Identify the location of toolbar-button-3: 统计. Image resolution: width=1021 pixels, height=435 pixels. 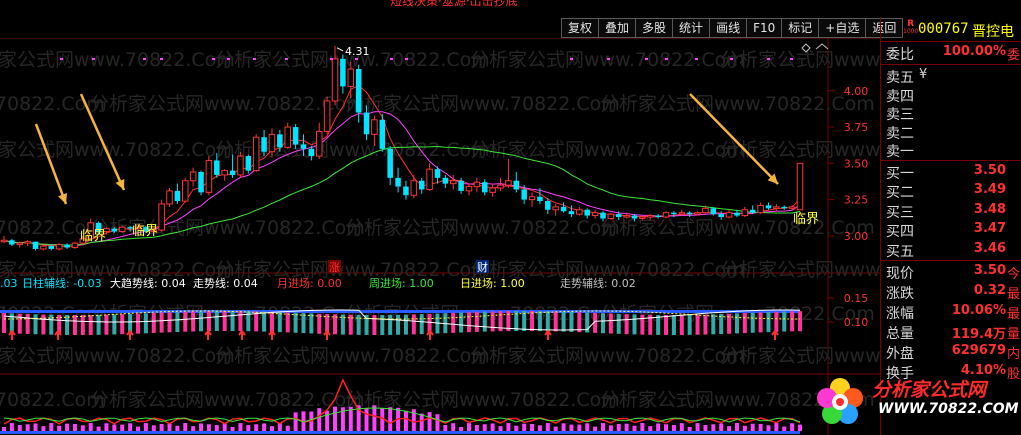
(691, 28).